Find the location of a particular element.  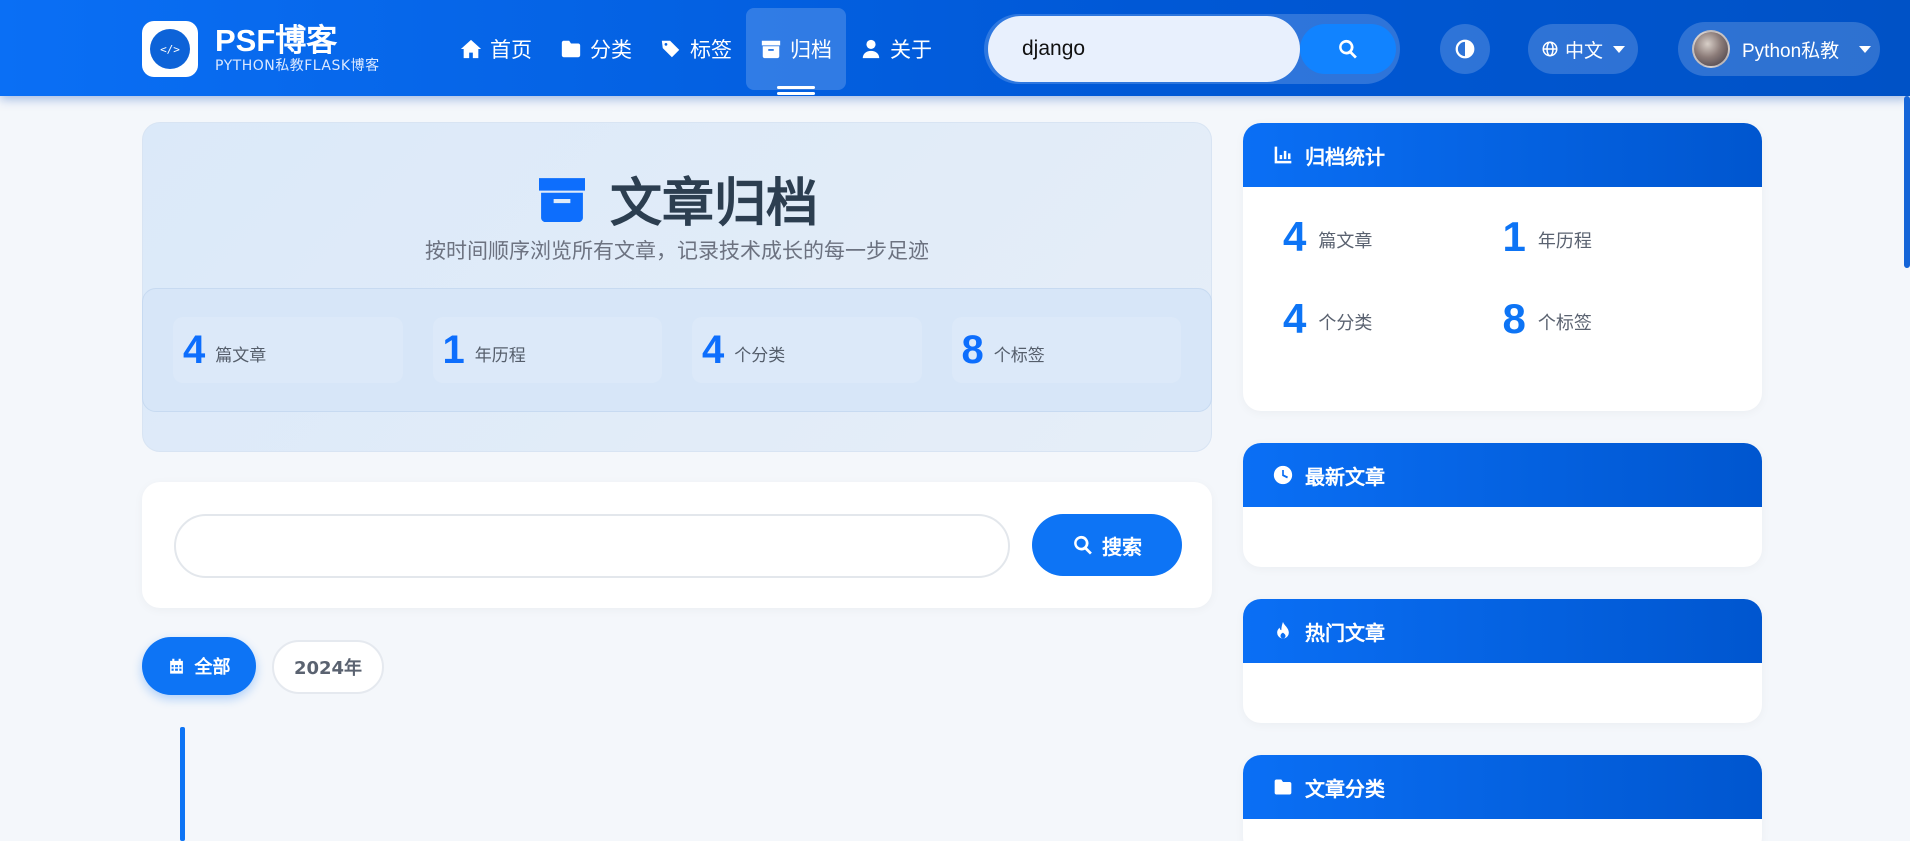

language-label: 中文 is located at coordinates (1583, 50).